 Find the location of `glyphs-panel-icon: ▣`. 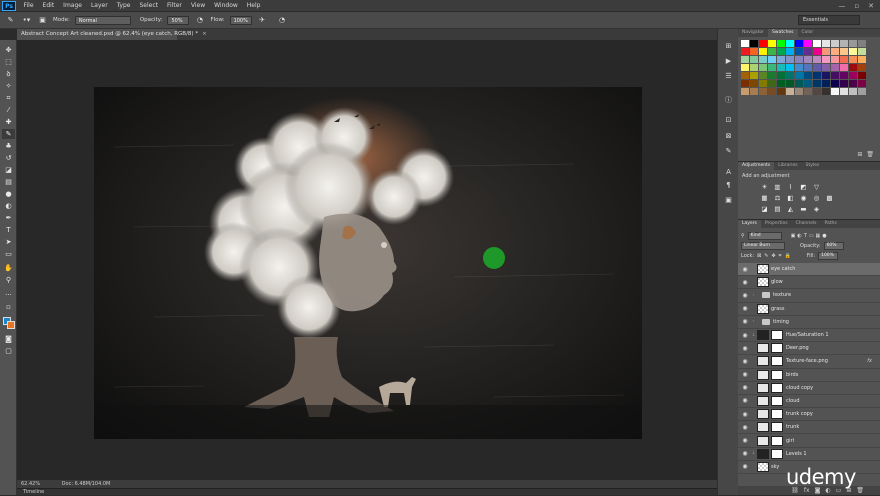

glyphs-panel-icon: ▣ is located at coordinates (728, 200).